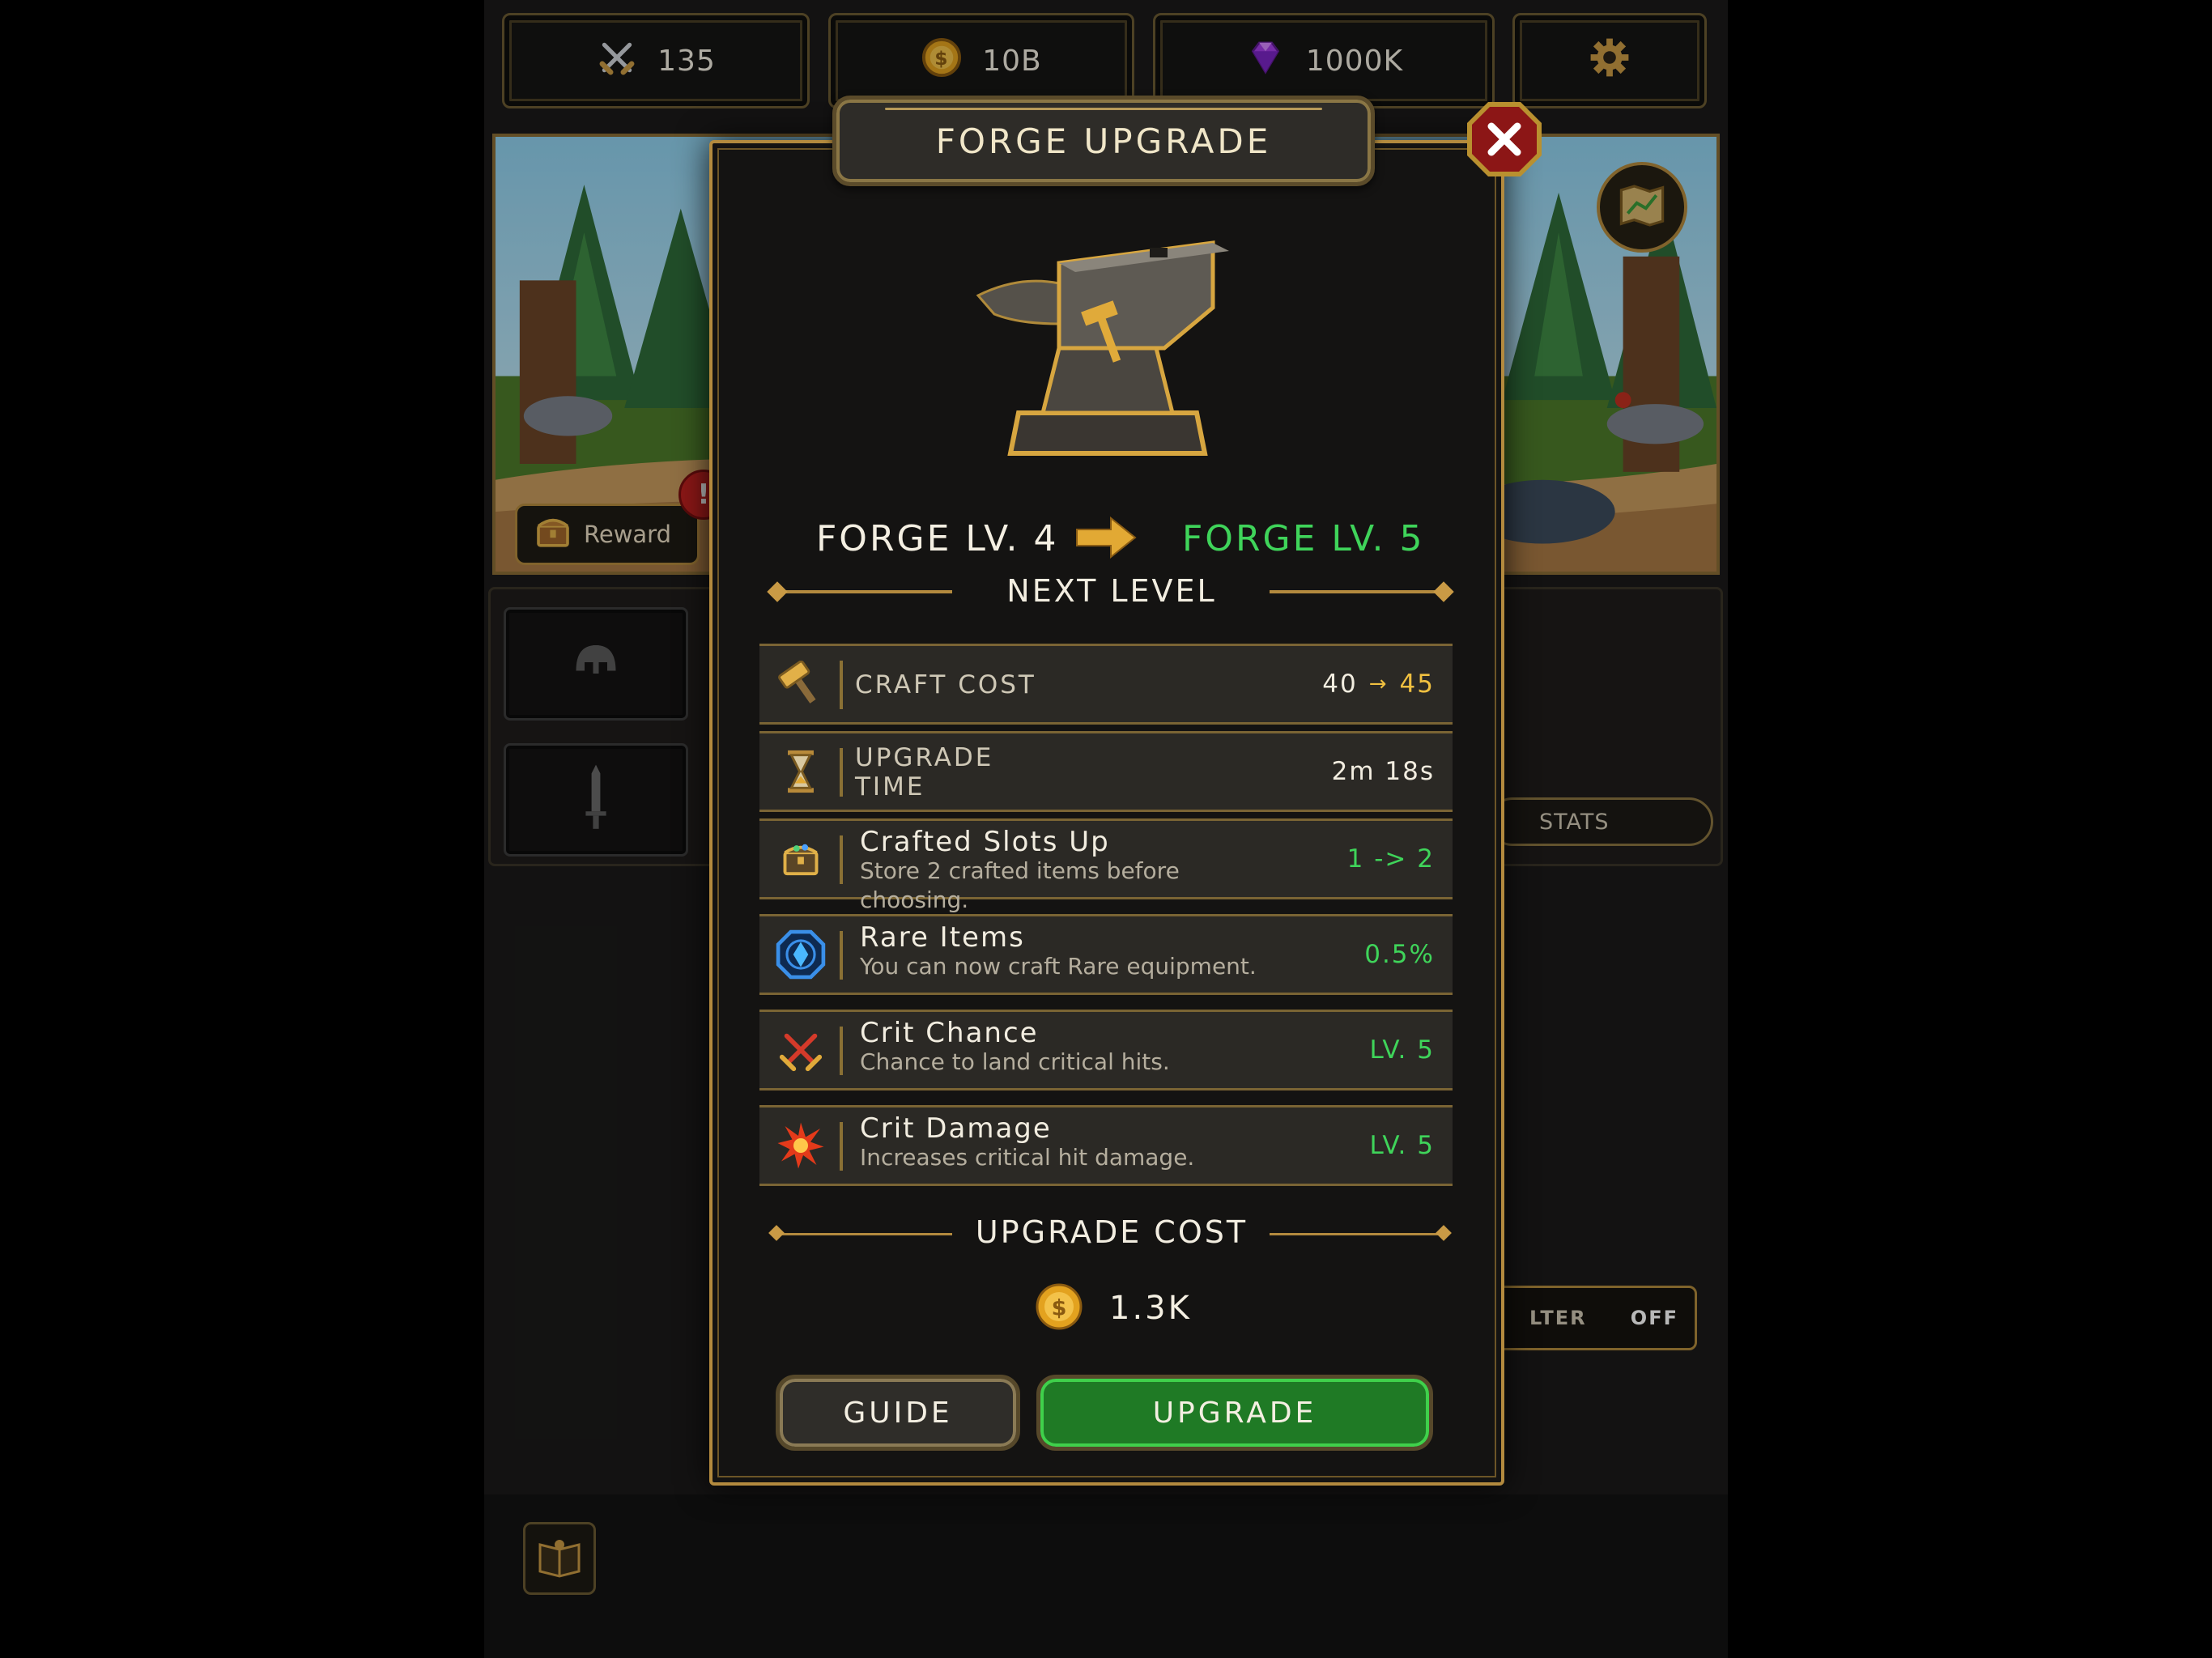 The image size is (2212, 1658). I want to click on crit-chance-desc: Chance to land critical hits., so click(1015, 1061).